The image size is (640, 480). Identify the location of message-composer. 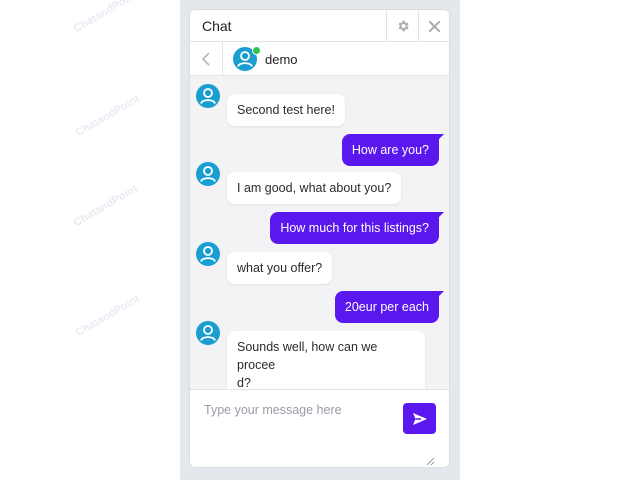
(319, 428).